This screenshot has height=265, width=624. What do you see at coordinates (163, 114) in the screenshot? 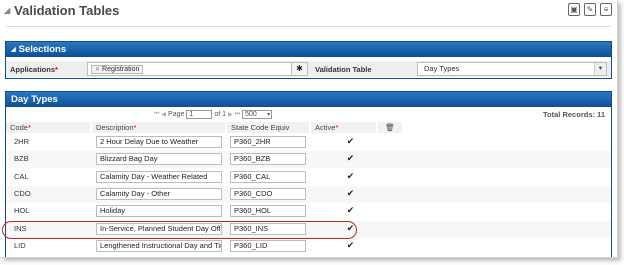
I see `prev-page-icon: ◀` at bounding box center [163, 114].